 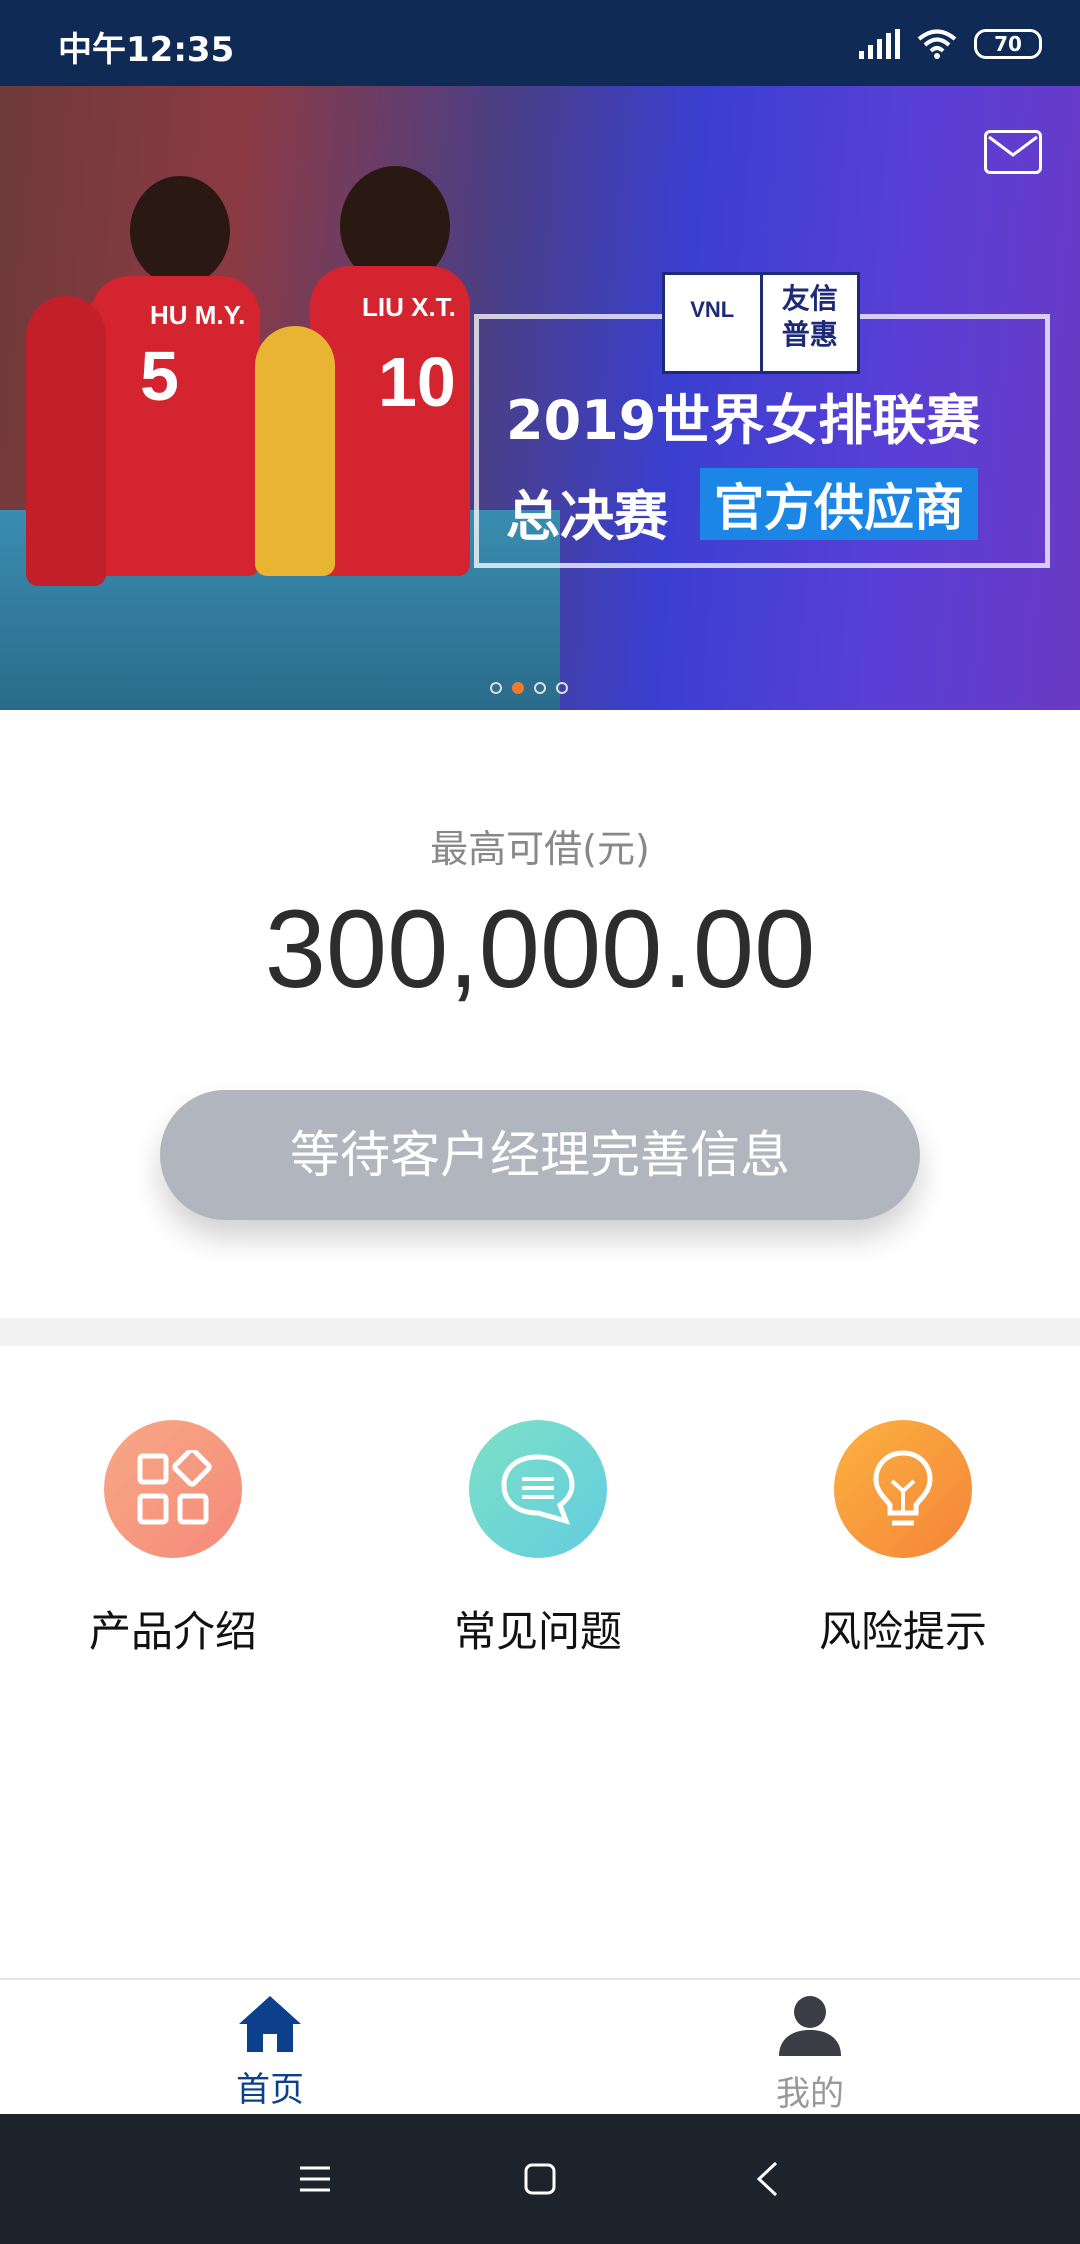 What do you see at coordinates (809, 298) in the screenshot?
I see `brand-logo-top: 友信` at bounding box center [809, 298].